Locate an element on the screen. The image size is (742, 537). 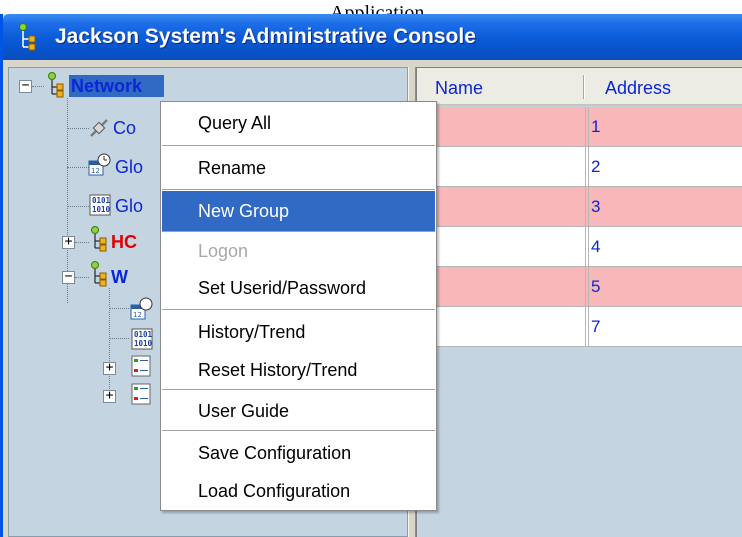
table-row: 4 is located at coordinates (579, 247).